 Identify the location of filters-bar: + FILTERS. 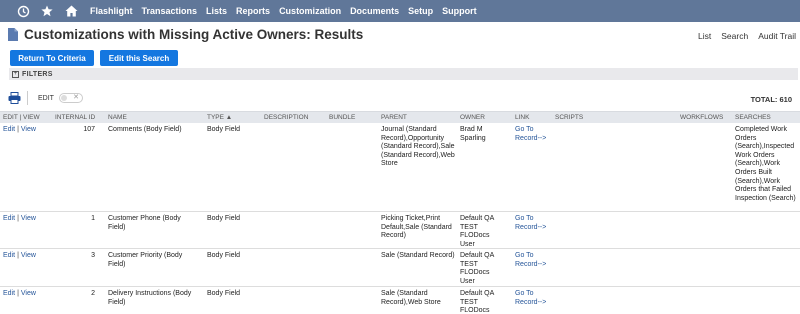
(403, 74).